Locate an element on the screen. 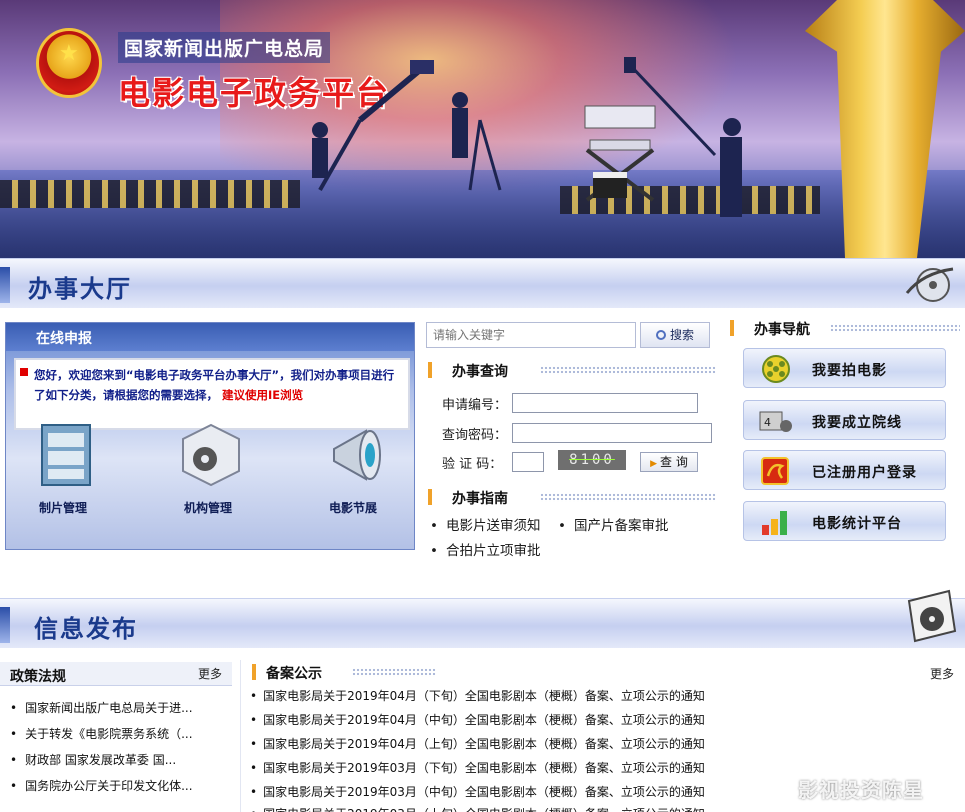  nav-button-label: 我要拍电影 is located at coordinates (849, 371).